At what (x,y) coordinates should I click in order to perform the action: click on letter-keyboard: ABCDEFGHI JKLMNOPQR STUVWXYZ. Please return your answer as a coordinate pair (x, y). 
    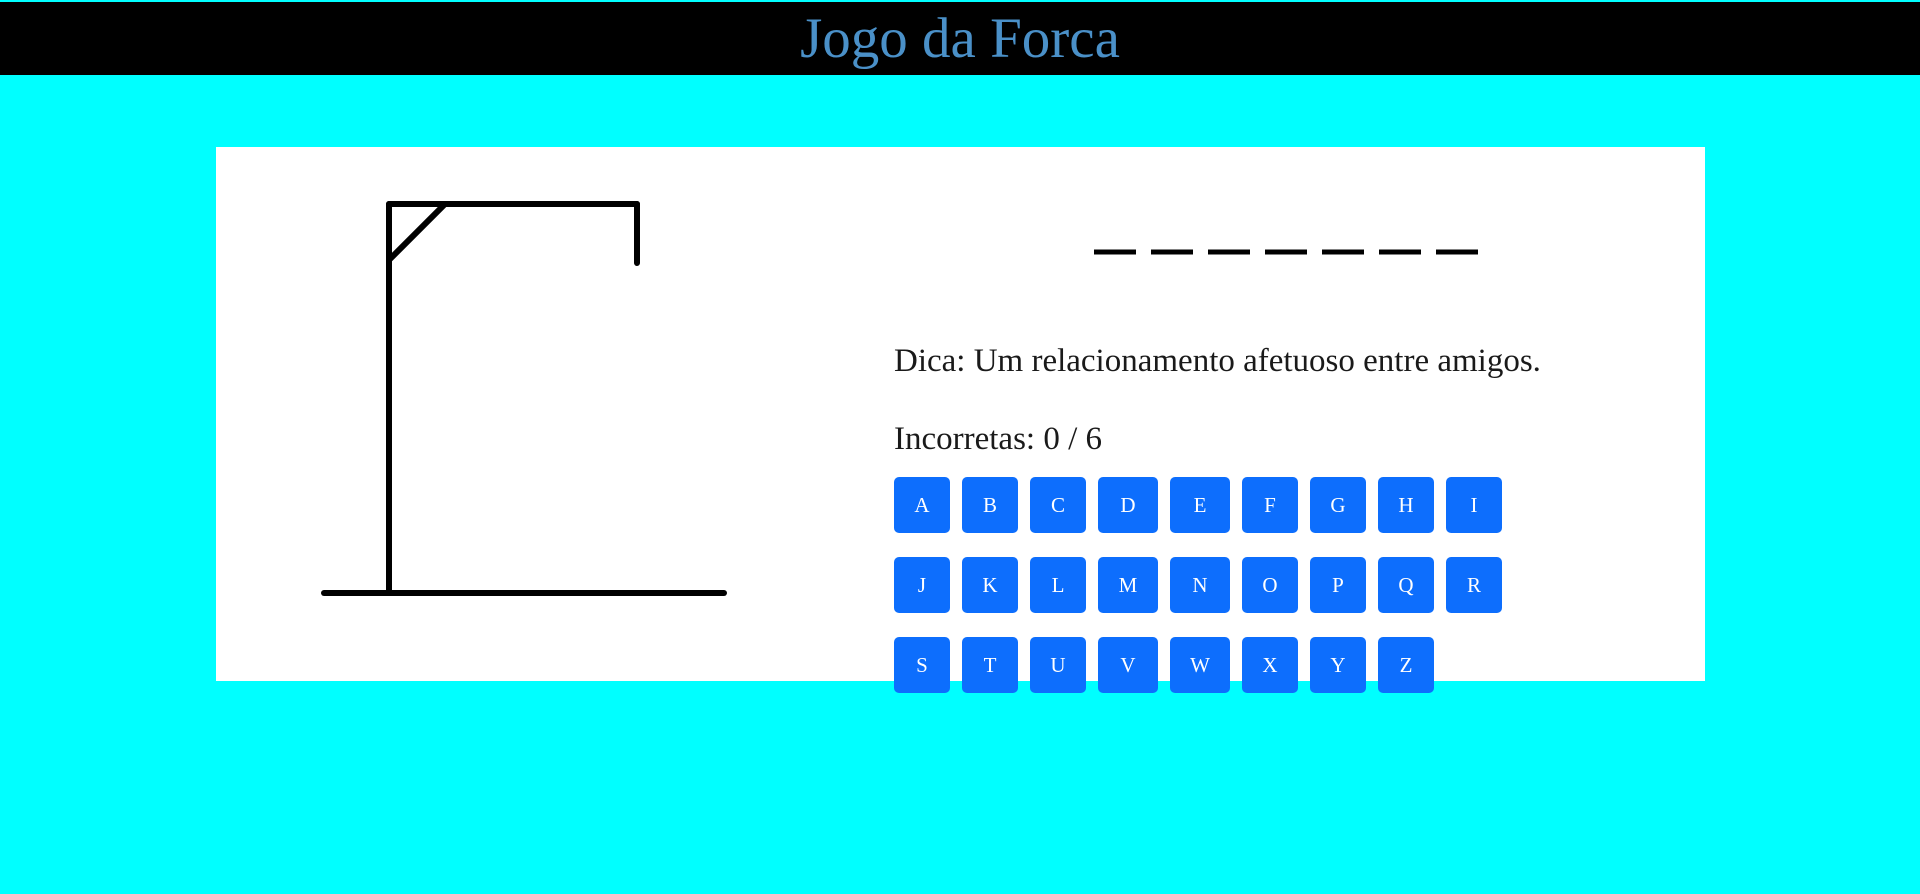
    Looking at the image, I should click on (1244, 585).